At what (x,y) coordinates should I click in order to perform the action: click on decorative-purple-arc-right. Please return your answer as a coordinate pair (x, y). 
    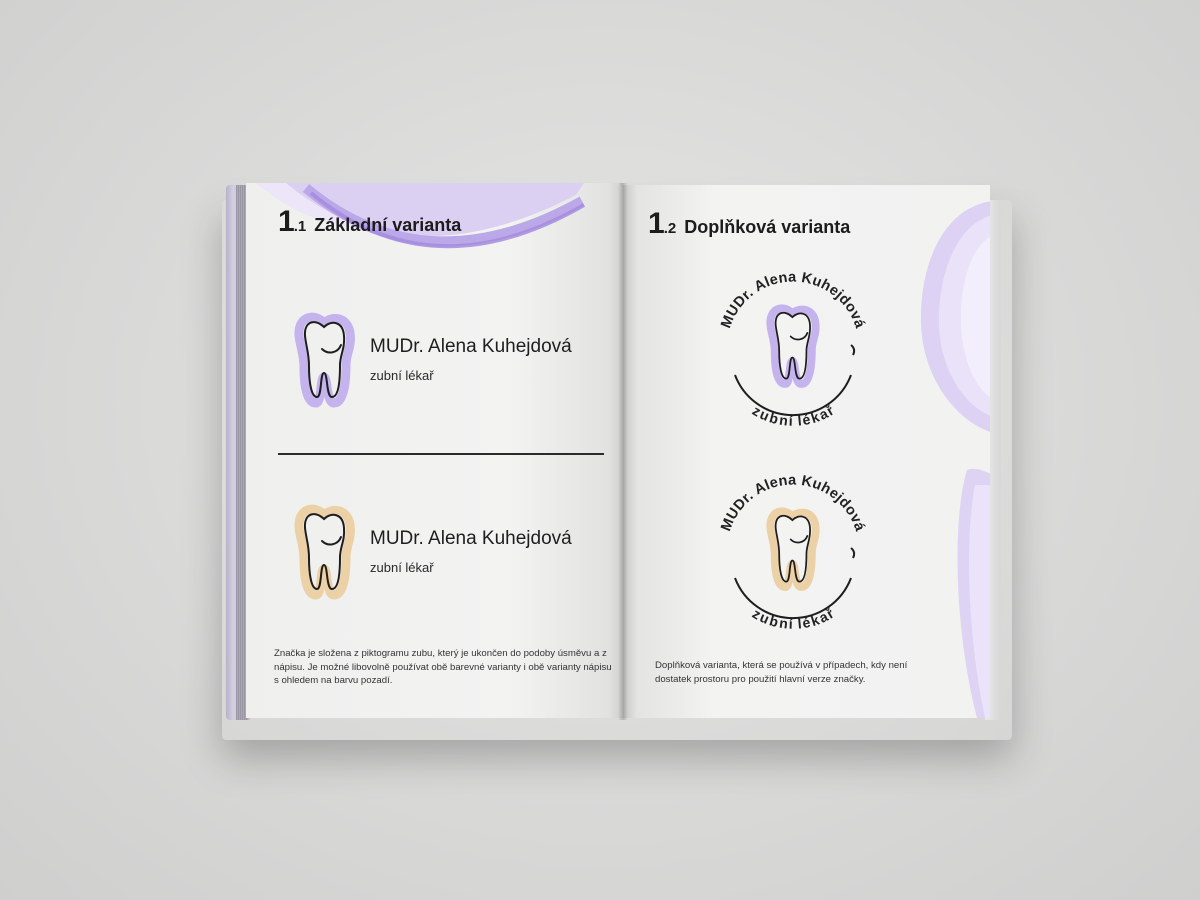
    Looking at the image, I should click on (955, 459).